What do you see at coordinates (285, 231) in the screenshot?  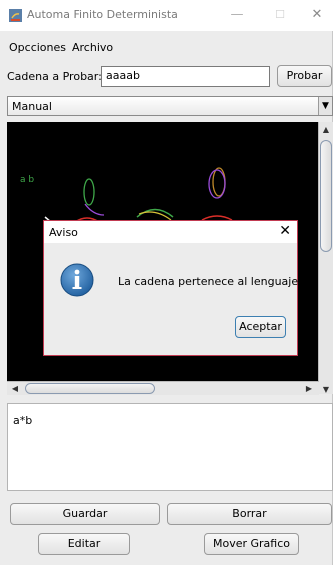 I see `dialog-close-icon: ✕` at bounding box center [285, 231].